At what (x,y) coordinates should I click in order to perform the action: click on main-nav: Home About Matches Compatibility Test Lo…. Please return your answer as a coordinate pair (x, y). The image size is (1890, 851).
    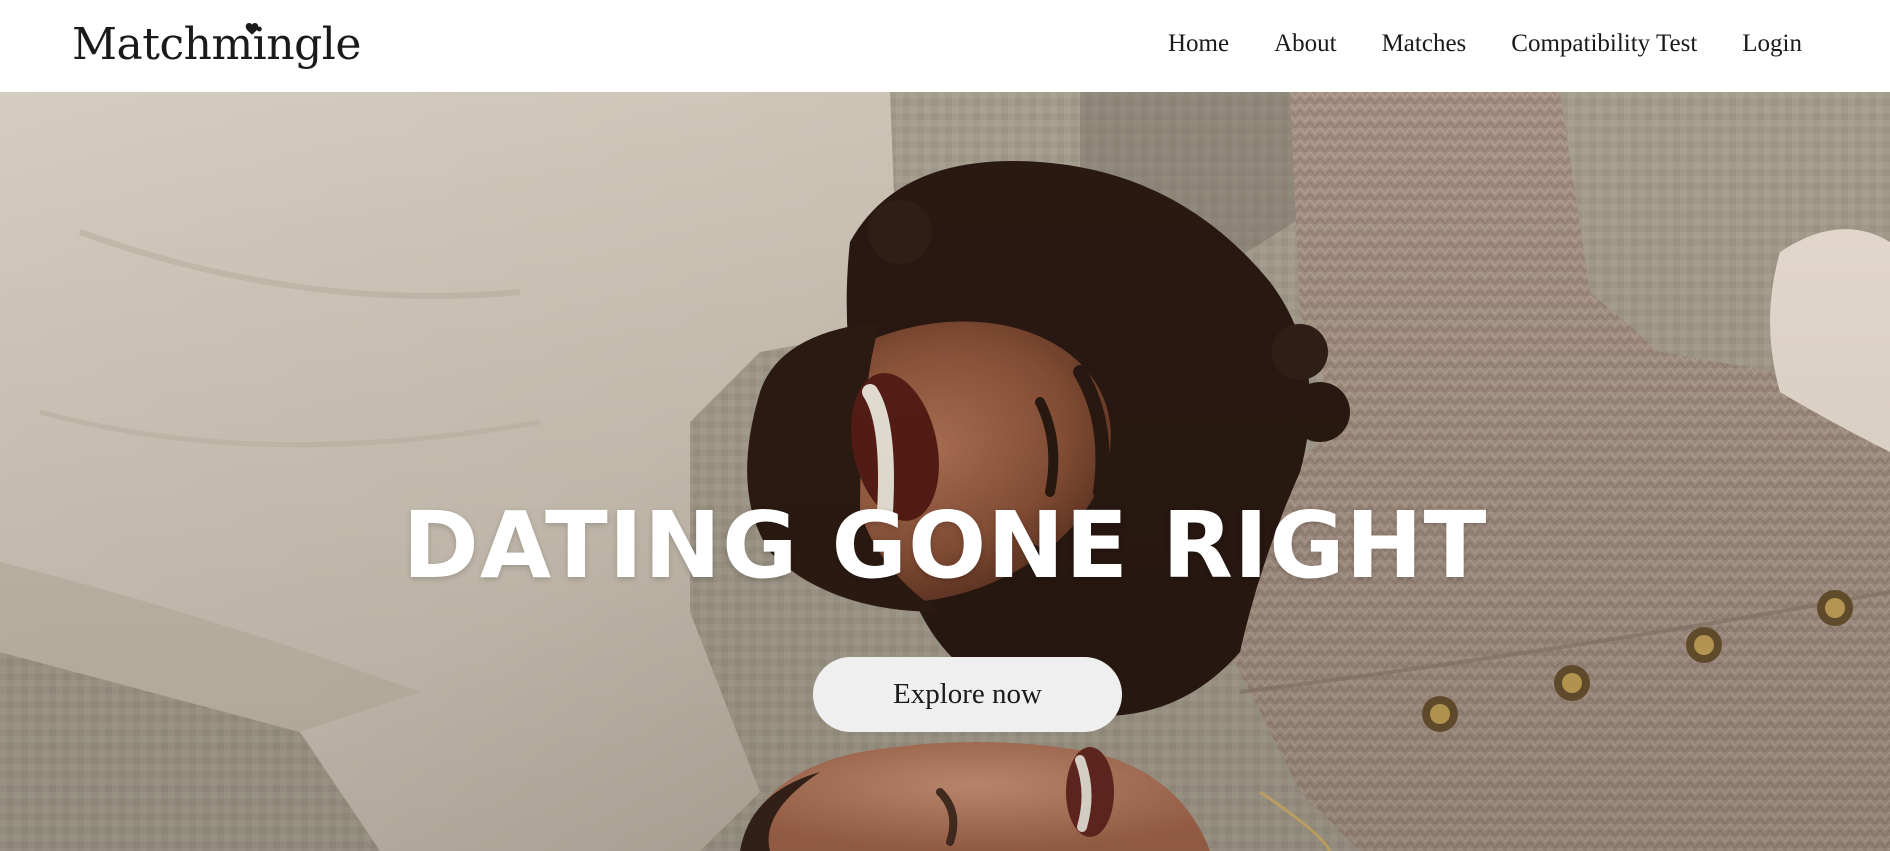
    Looking at the image, I should click on (1485, 43).